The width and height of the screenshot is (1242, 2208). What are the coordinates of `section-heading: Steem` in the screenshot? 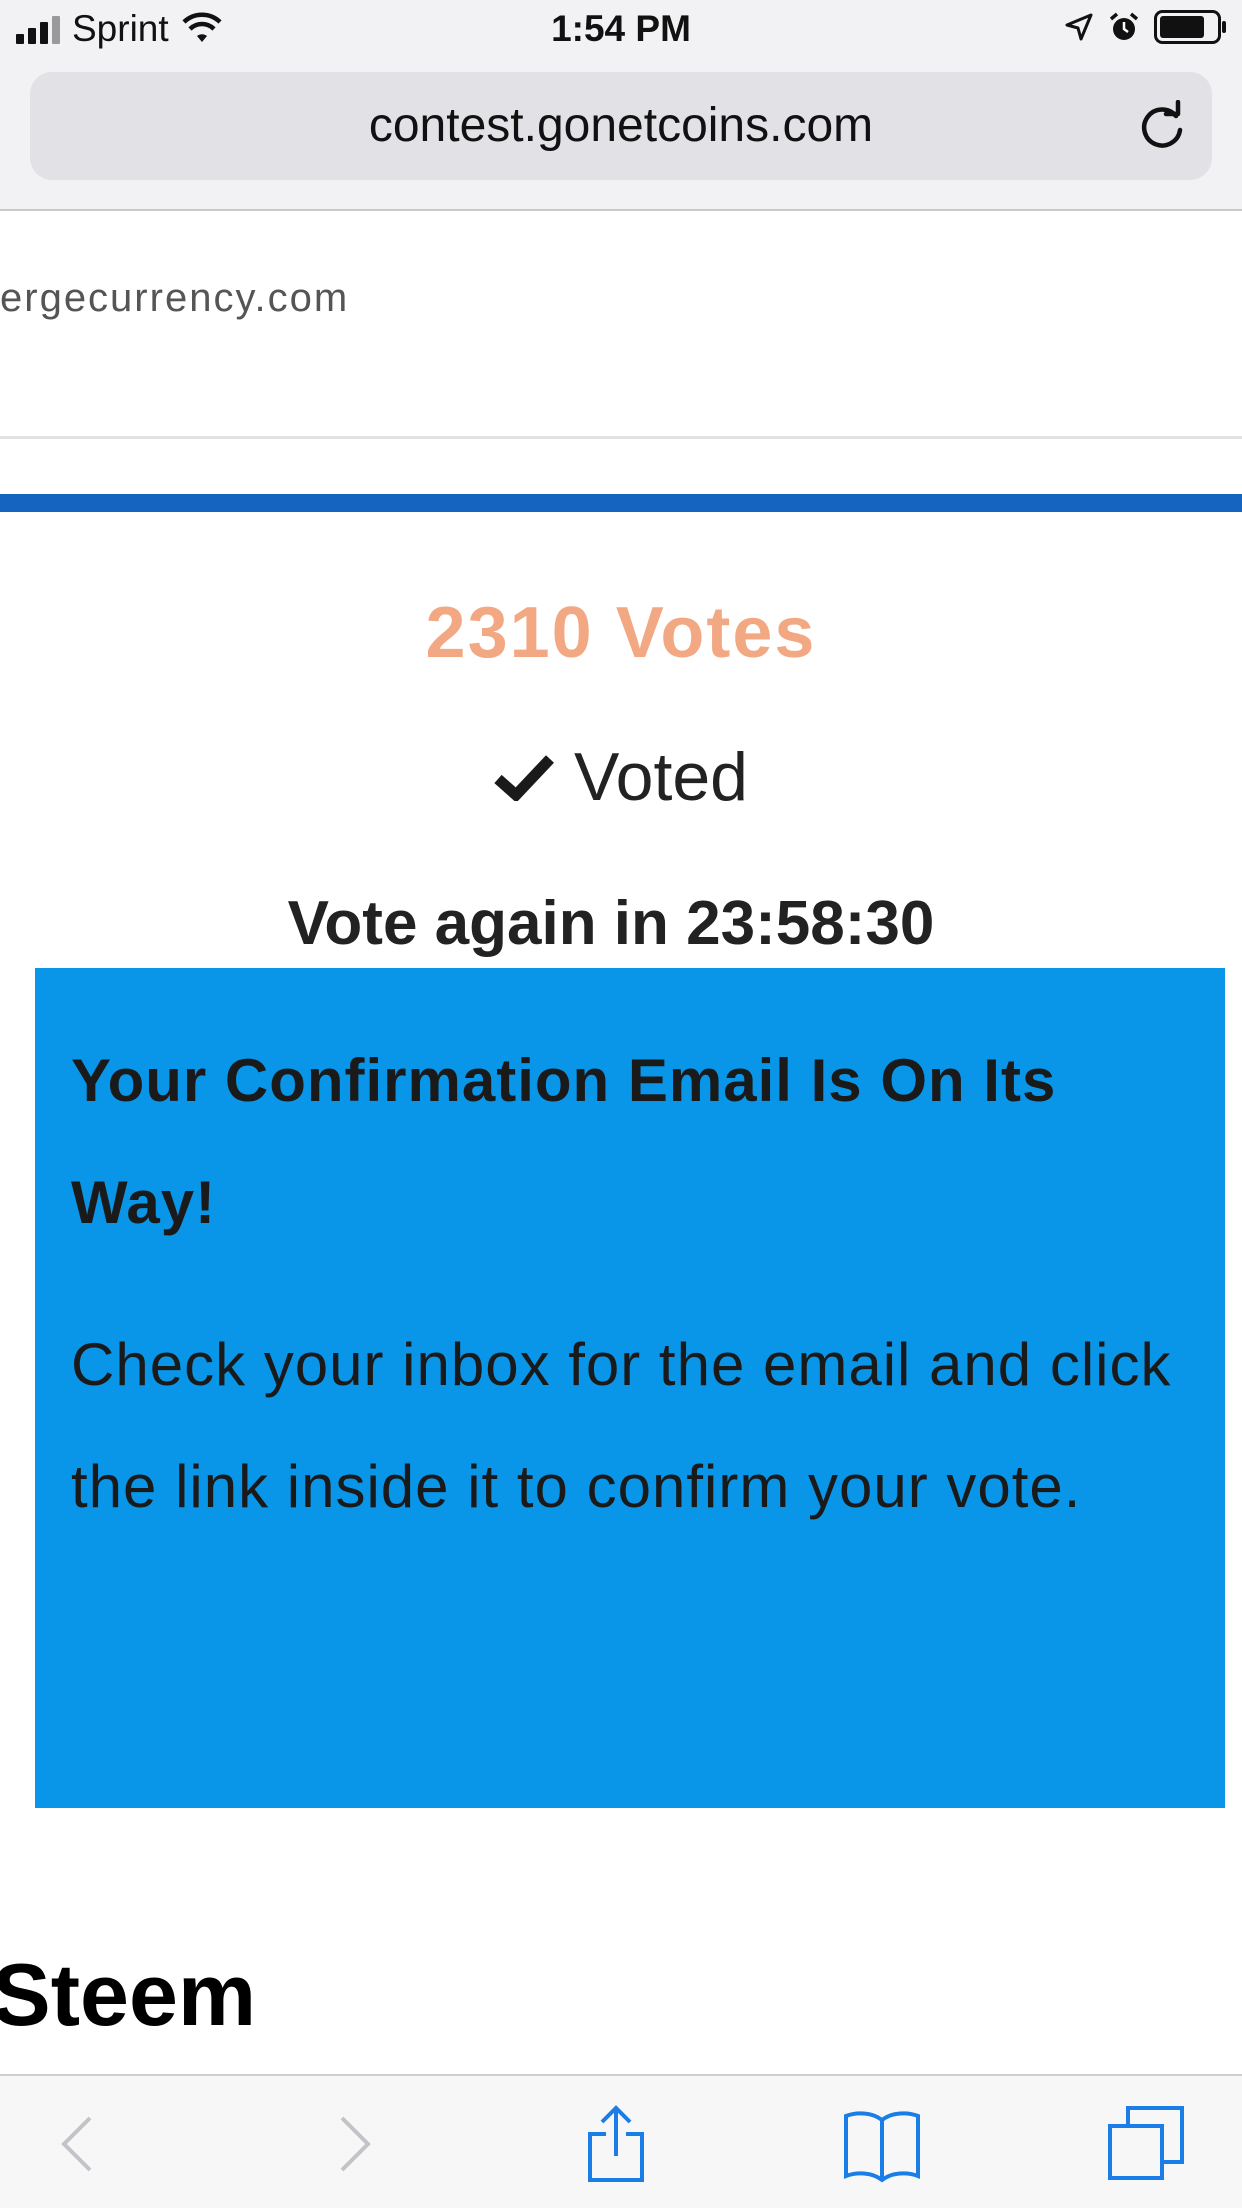 It's located at (128, 1994).